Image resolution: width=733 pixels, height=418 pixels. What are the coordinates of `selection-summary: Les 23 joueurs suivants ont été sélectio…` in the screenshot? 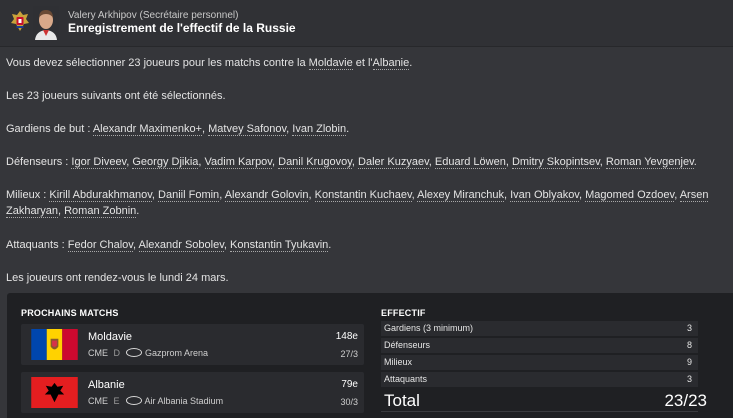 It's located at (116, 96).